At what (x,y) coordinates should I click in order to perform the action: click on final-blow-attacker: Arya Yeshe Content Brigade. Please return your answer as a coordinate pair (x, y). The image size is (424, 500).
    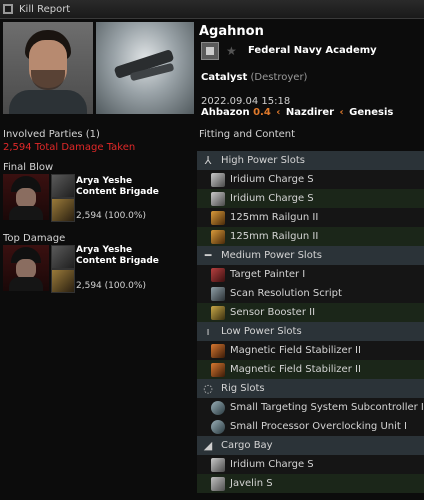
    Looking at the image, I should click on (117, 187).